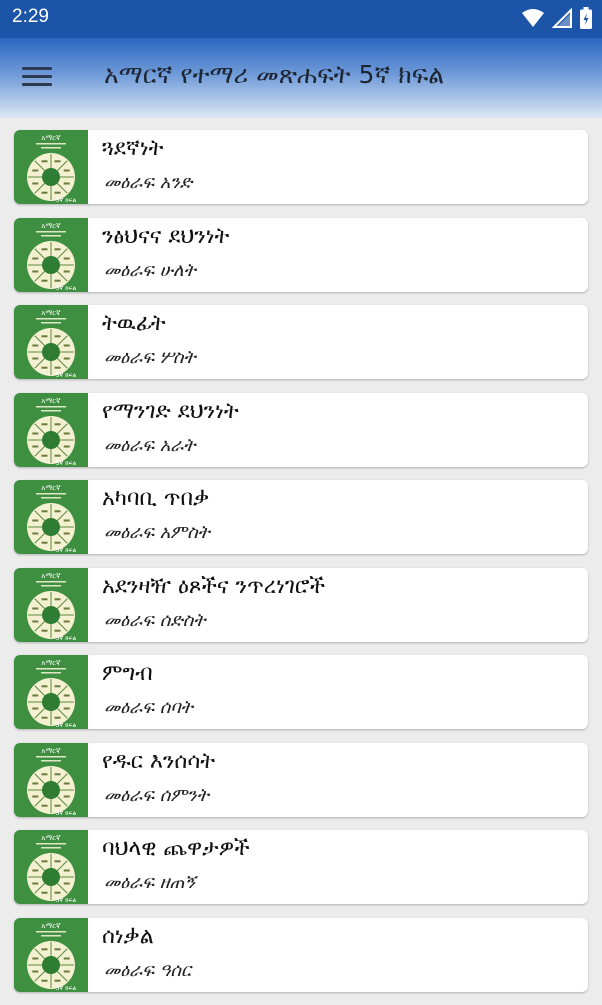  Describe the element at coordinates (301, 604) in the screenshot. I see `chapter-card: አማርኛ 5ኛ ክፍል አደንዛዥ ዕጾችና ንጥረነገሮች መዕራፍ ሰድስት` at that location.